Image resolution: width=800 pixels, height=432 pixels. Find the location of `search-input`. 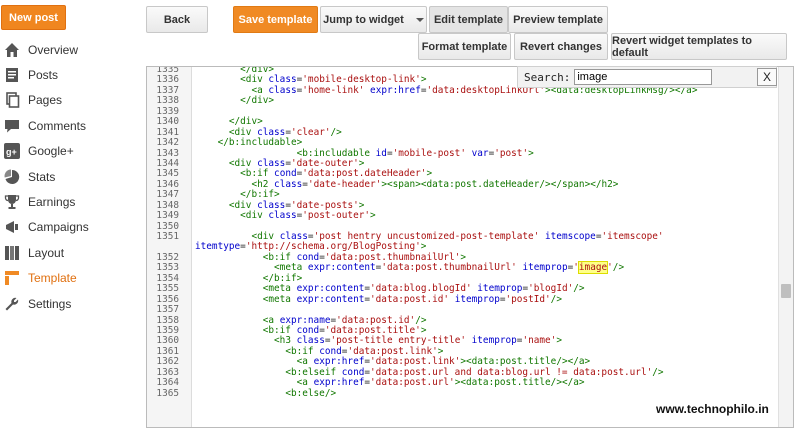

search-input is located at coordinates (643, 77).